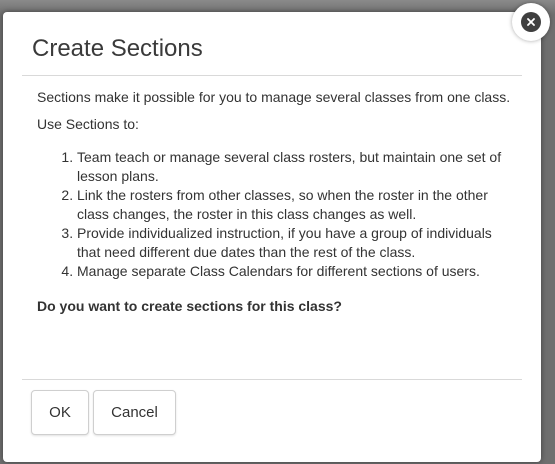  I want to click on close-button, so click(531, 22).